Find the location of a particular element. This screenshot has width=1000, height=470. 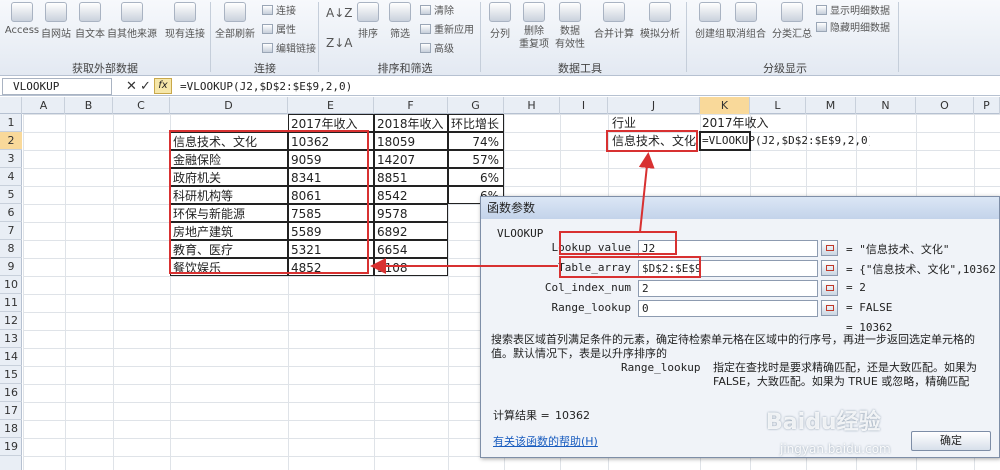

existing-connections-button: 现有连接 is located at coordinates (185, 21).